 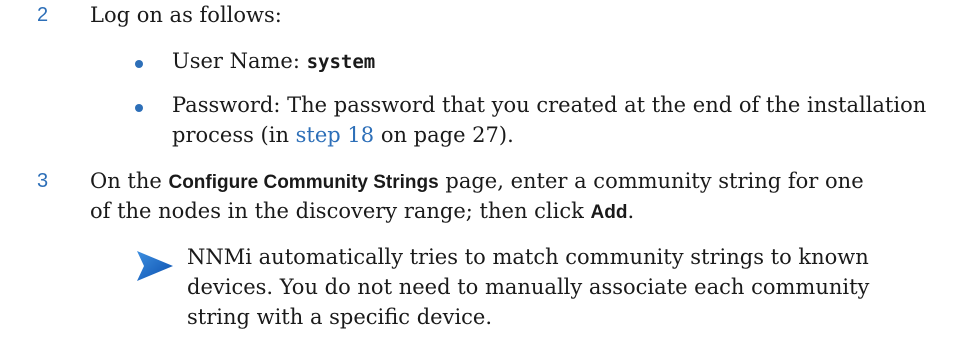 I want to click on note-line-3: string with a specific device., so click(x=340, y=317).